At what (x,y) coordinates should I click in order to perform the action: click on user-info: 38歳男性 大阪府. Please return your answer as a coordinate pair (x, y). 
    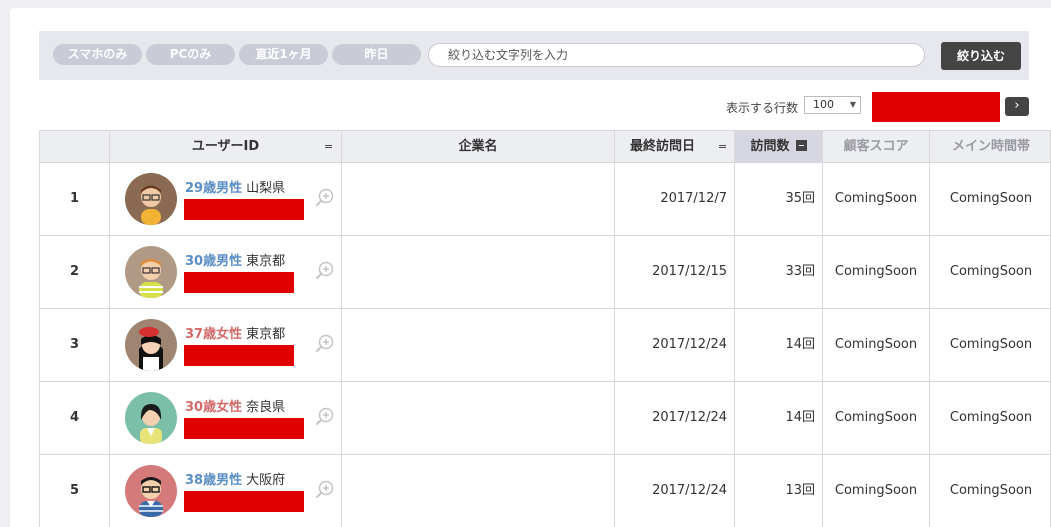
    Looking at the image, I should click on (235, 480).